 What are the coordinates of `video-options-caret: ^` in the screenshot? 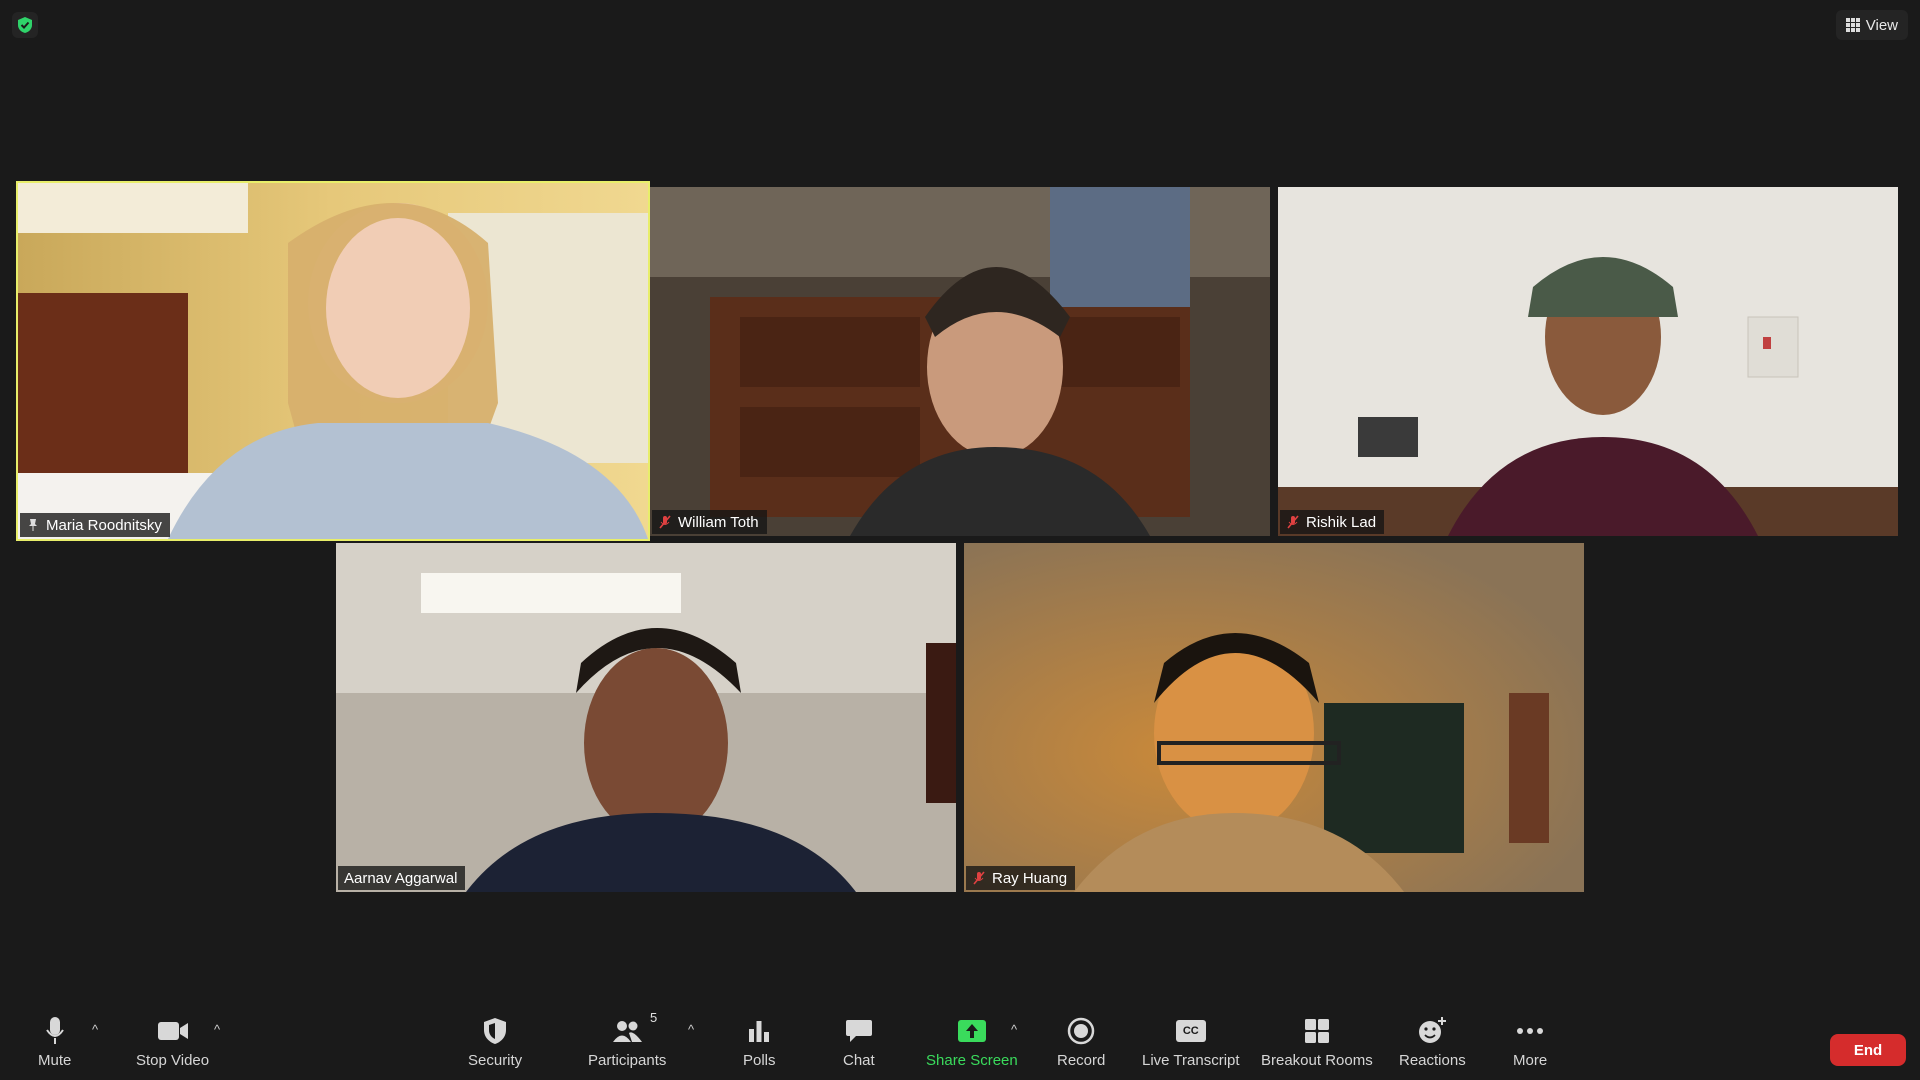 It's located at (217, 1029).